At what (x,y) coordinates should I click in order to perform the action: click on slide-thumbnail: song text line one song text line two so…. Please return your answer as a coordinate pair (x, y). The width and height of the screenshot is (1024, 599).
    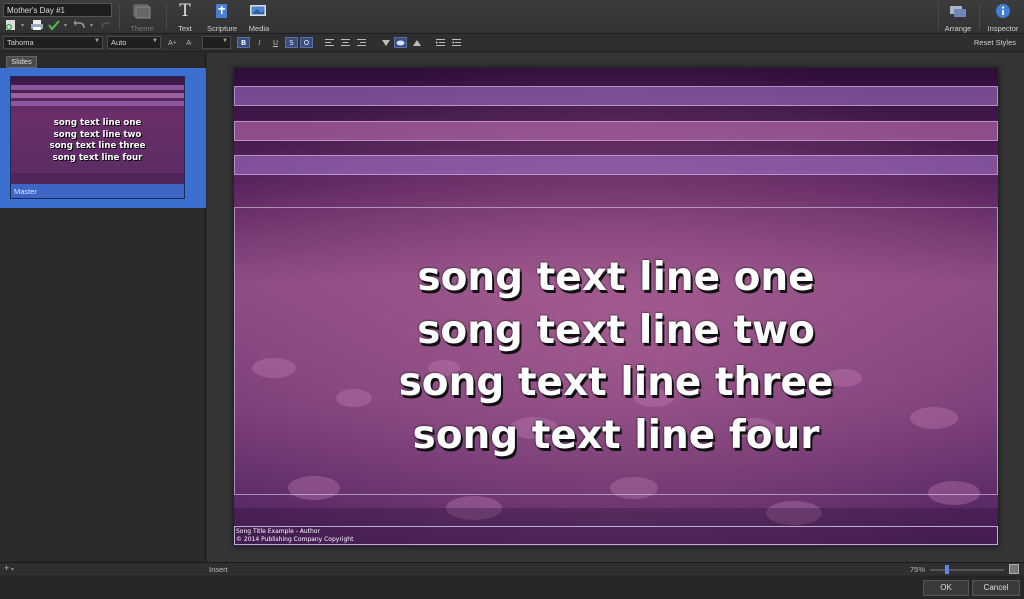
    Looking at the image, I should click on (97, 137).